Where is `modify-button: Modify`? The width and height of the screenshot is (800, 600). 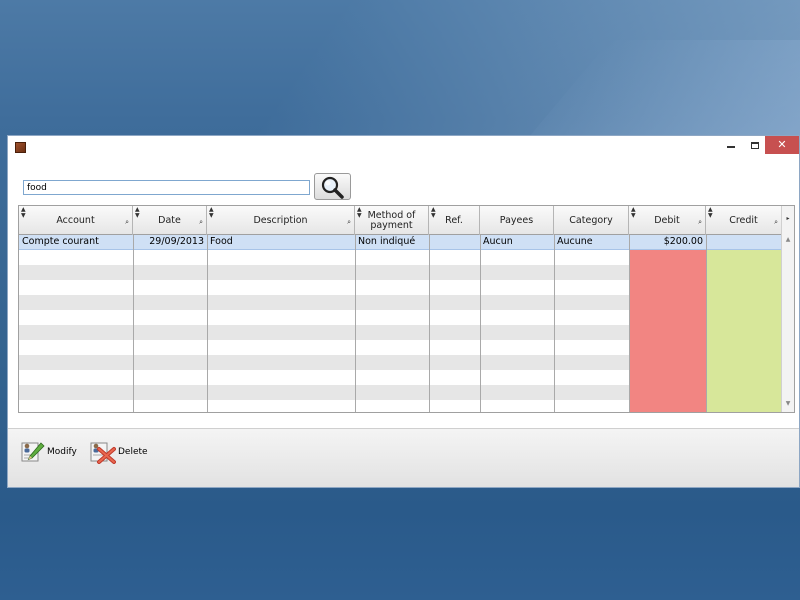 modify-button: Modify is located at coordinates (49, 452).